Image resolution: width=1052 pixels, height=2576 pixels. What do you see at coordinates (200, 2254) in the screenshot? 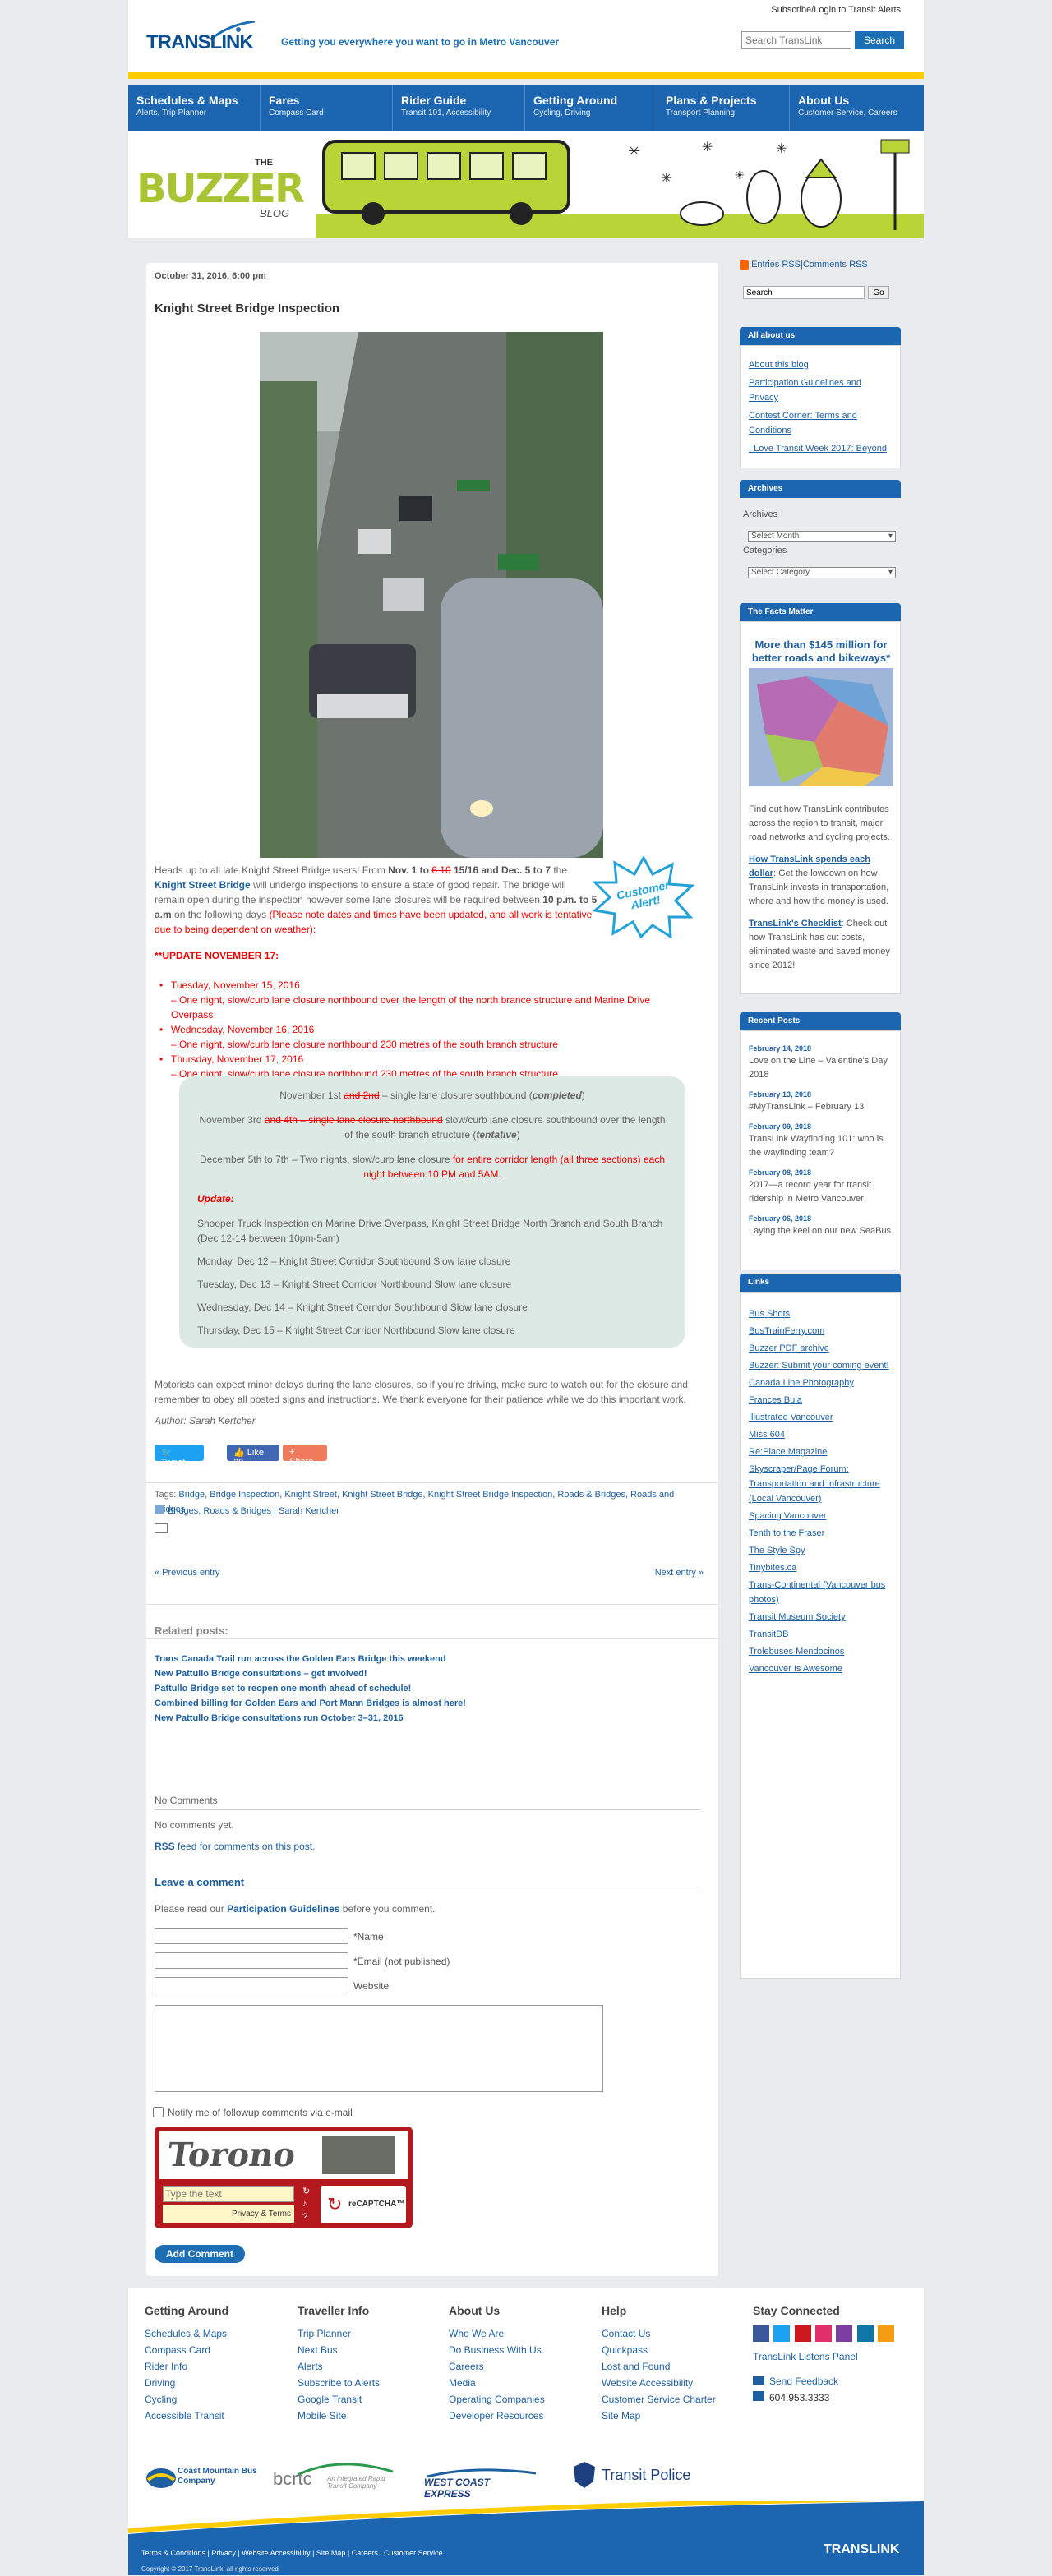
I see `add-comment-button: Add Comment` at bounding box center [200, 2254].